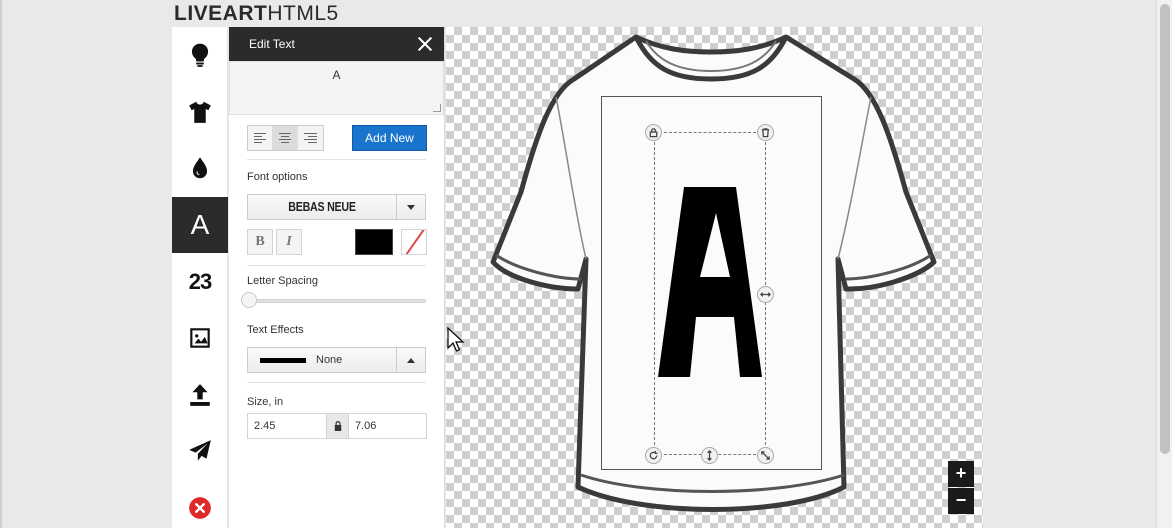 This screenshot has width=1172, height=528. I want to click on chevron-down-icon, so click(410, 207).